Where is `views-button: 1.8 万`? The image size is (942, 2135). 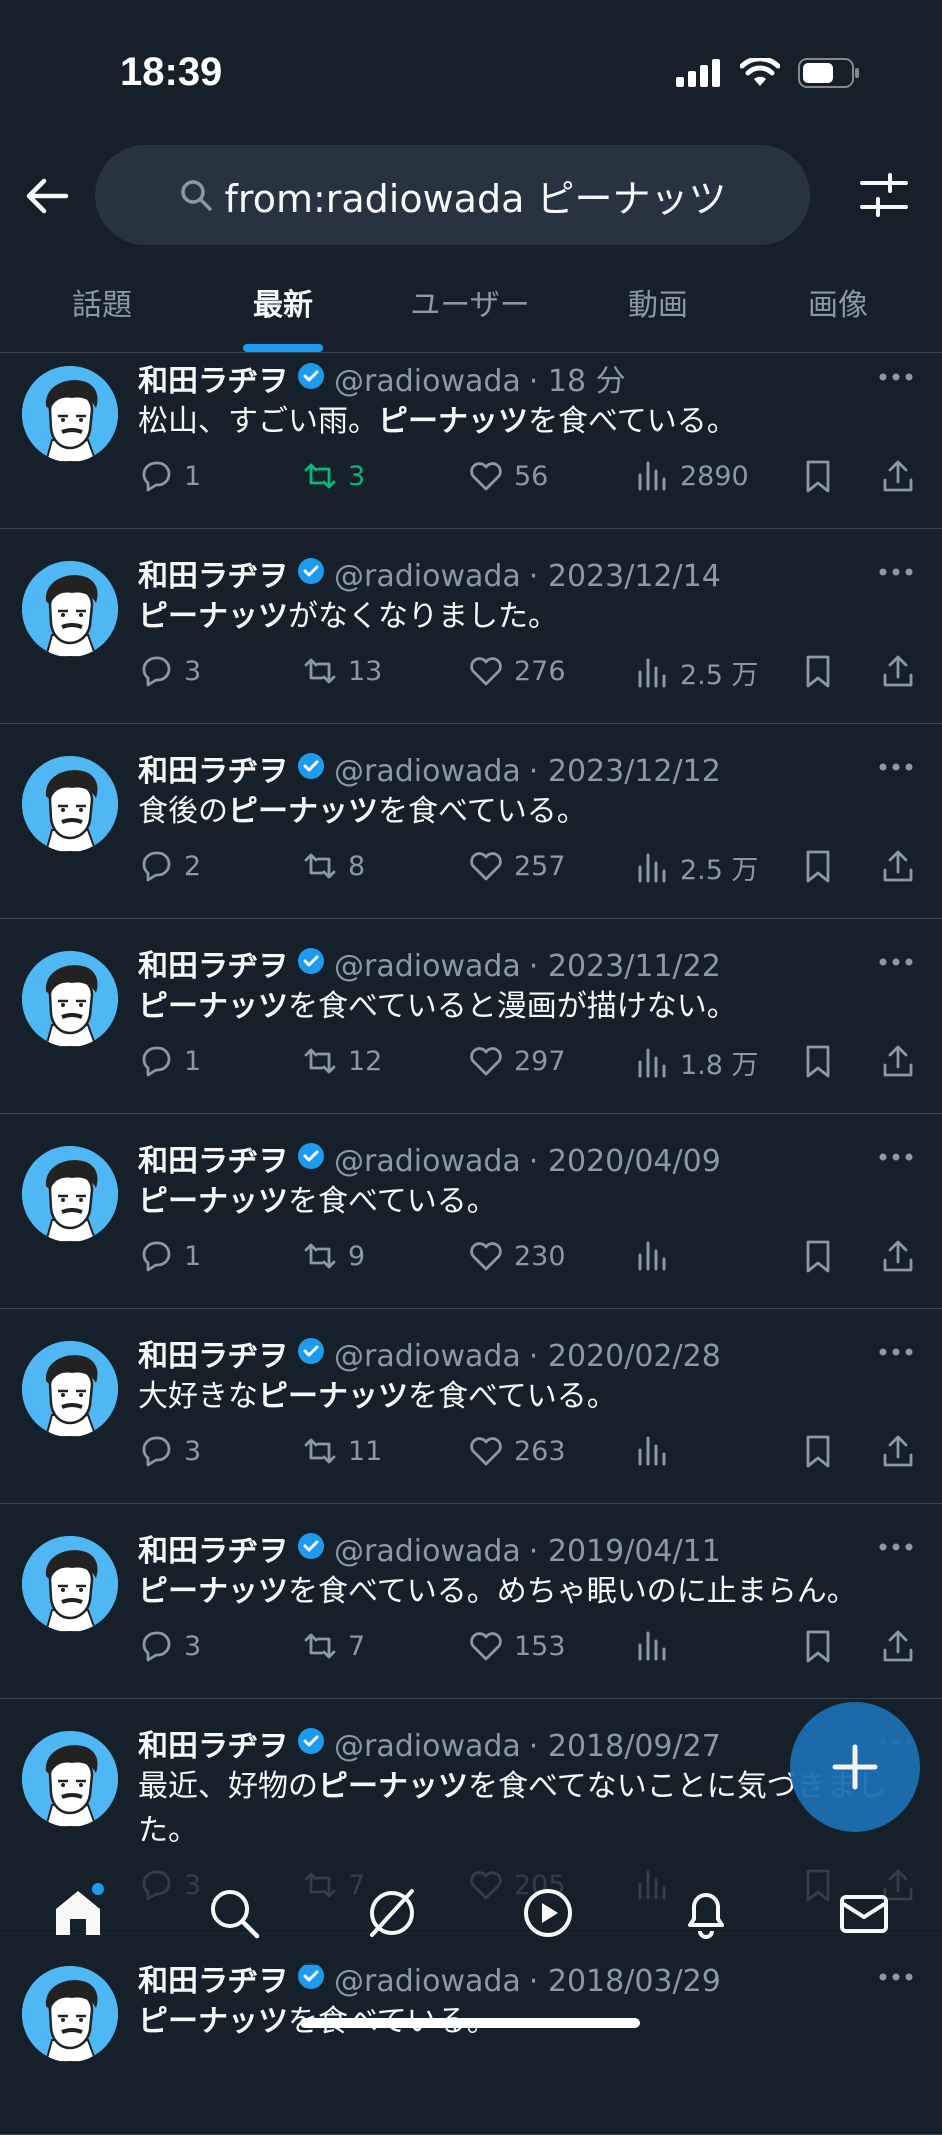
views-button: 1.8 万 is located at coordinates (696, 1062).